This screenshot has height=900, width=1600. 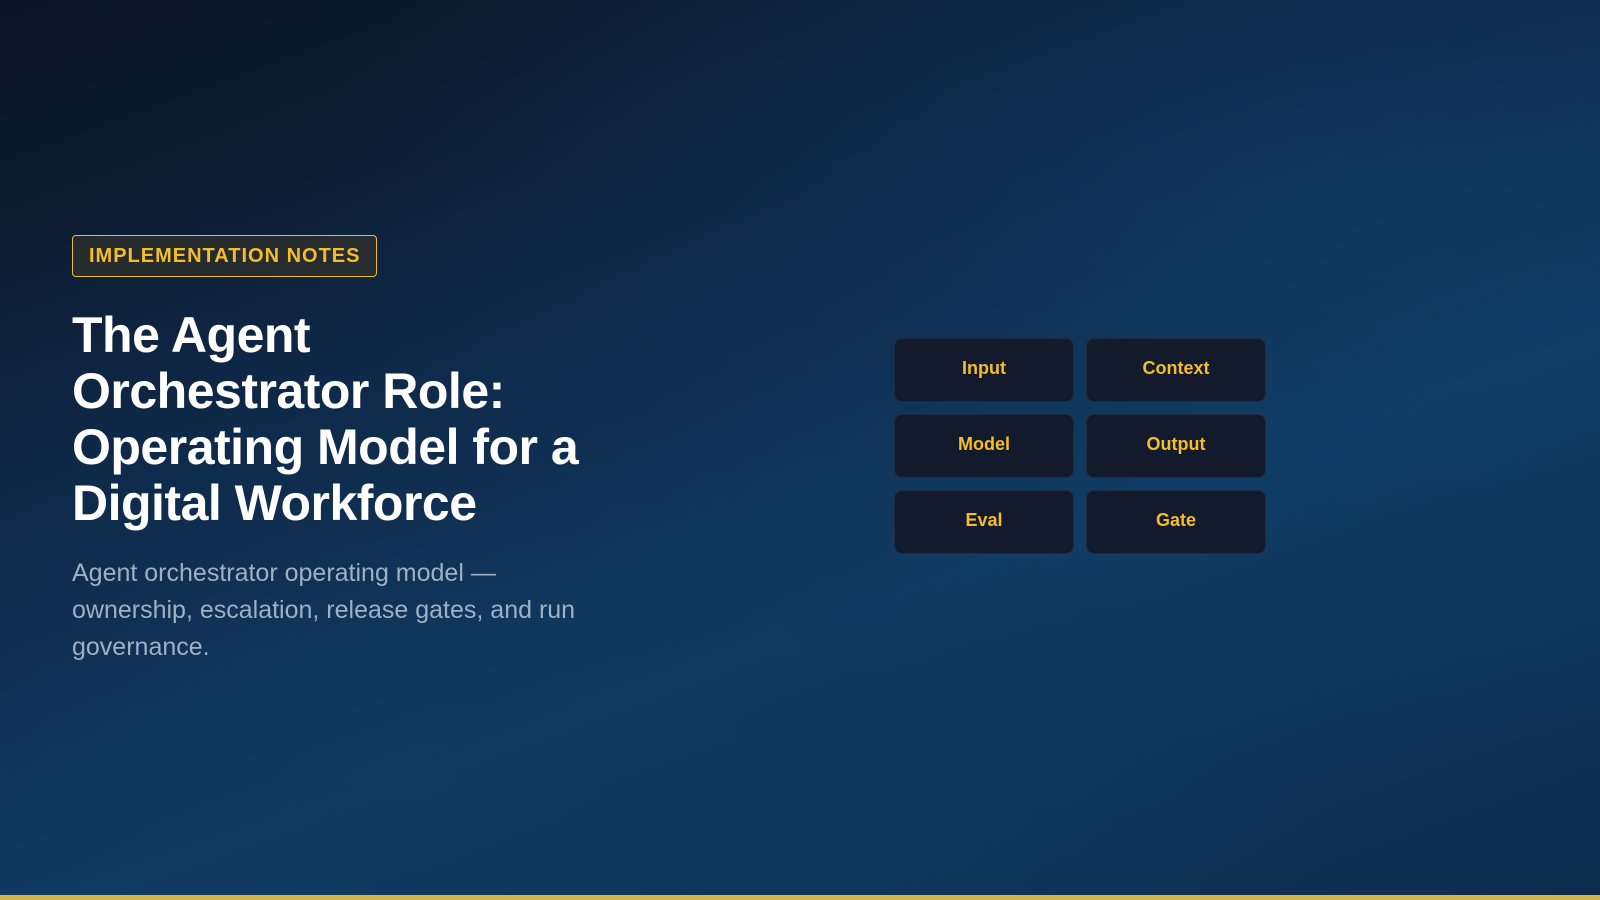 I want to click on tile-eval: Eval, so click(x=984, y=522).